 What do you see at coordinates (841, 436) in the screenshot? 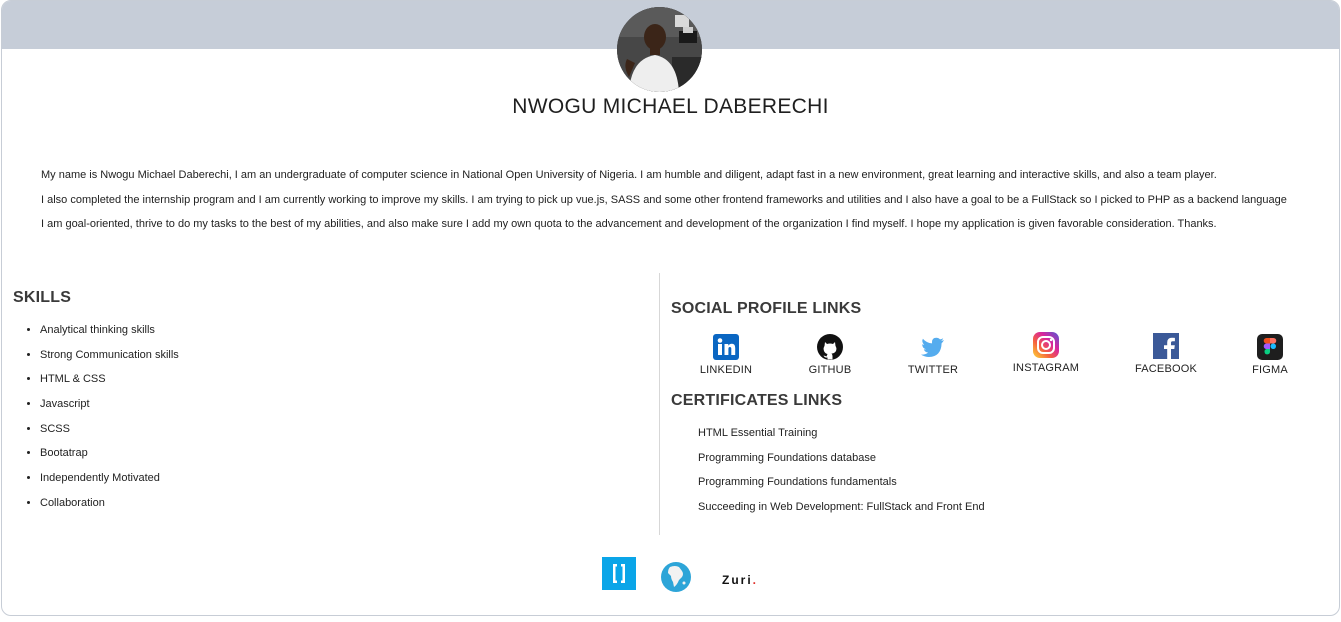
I see `list-item: HTML Essential Training` at bounding box center [841, 436].